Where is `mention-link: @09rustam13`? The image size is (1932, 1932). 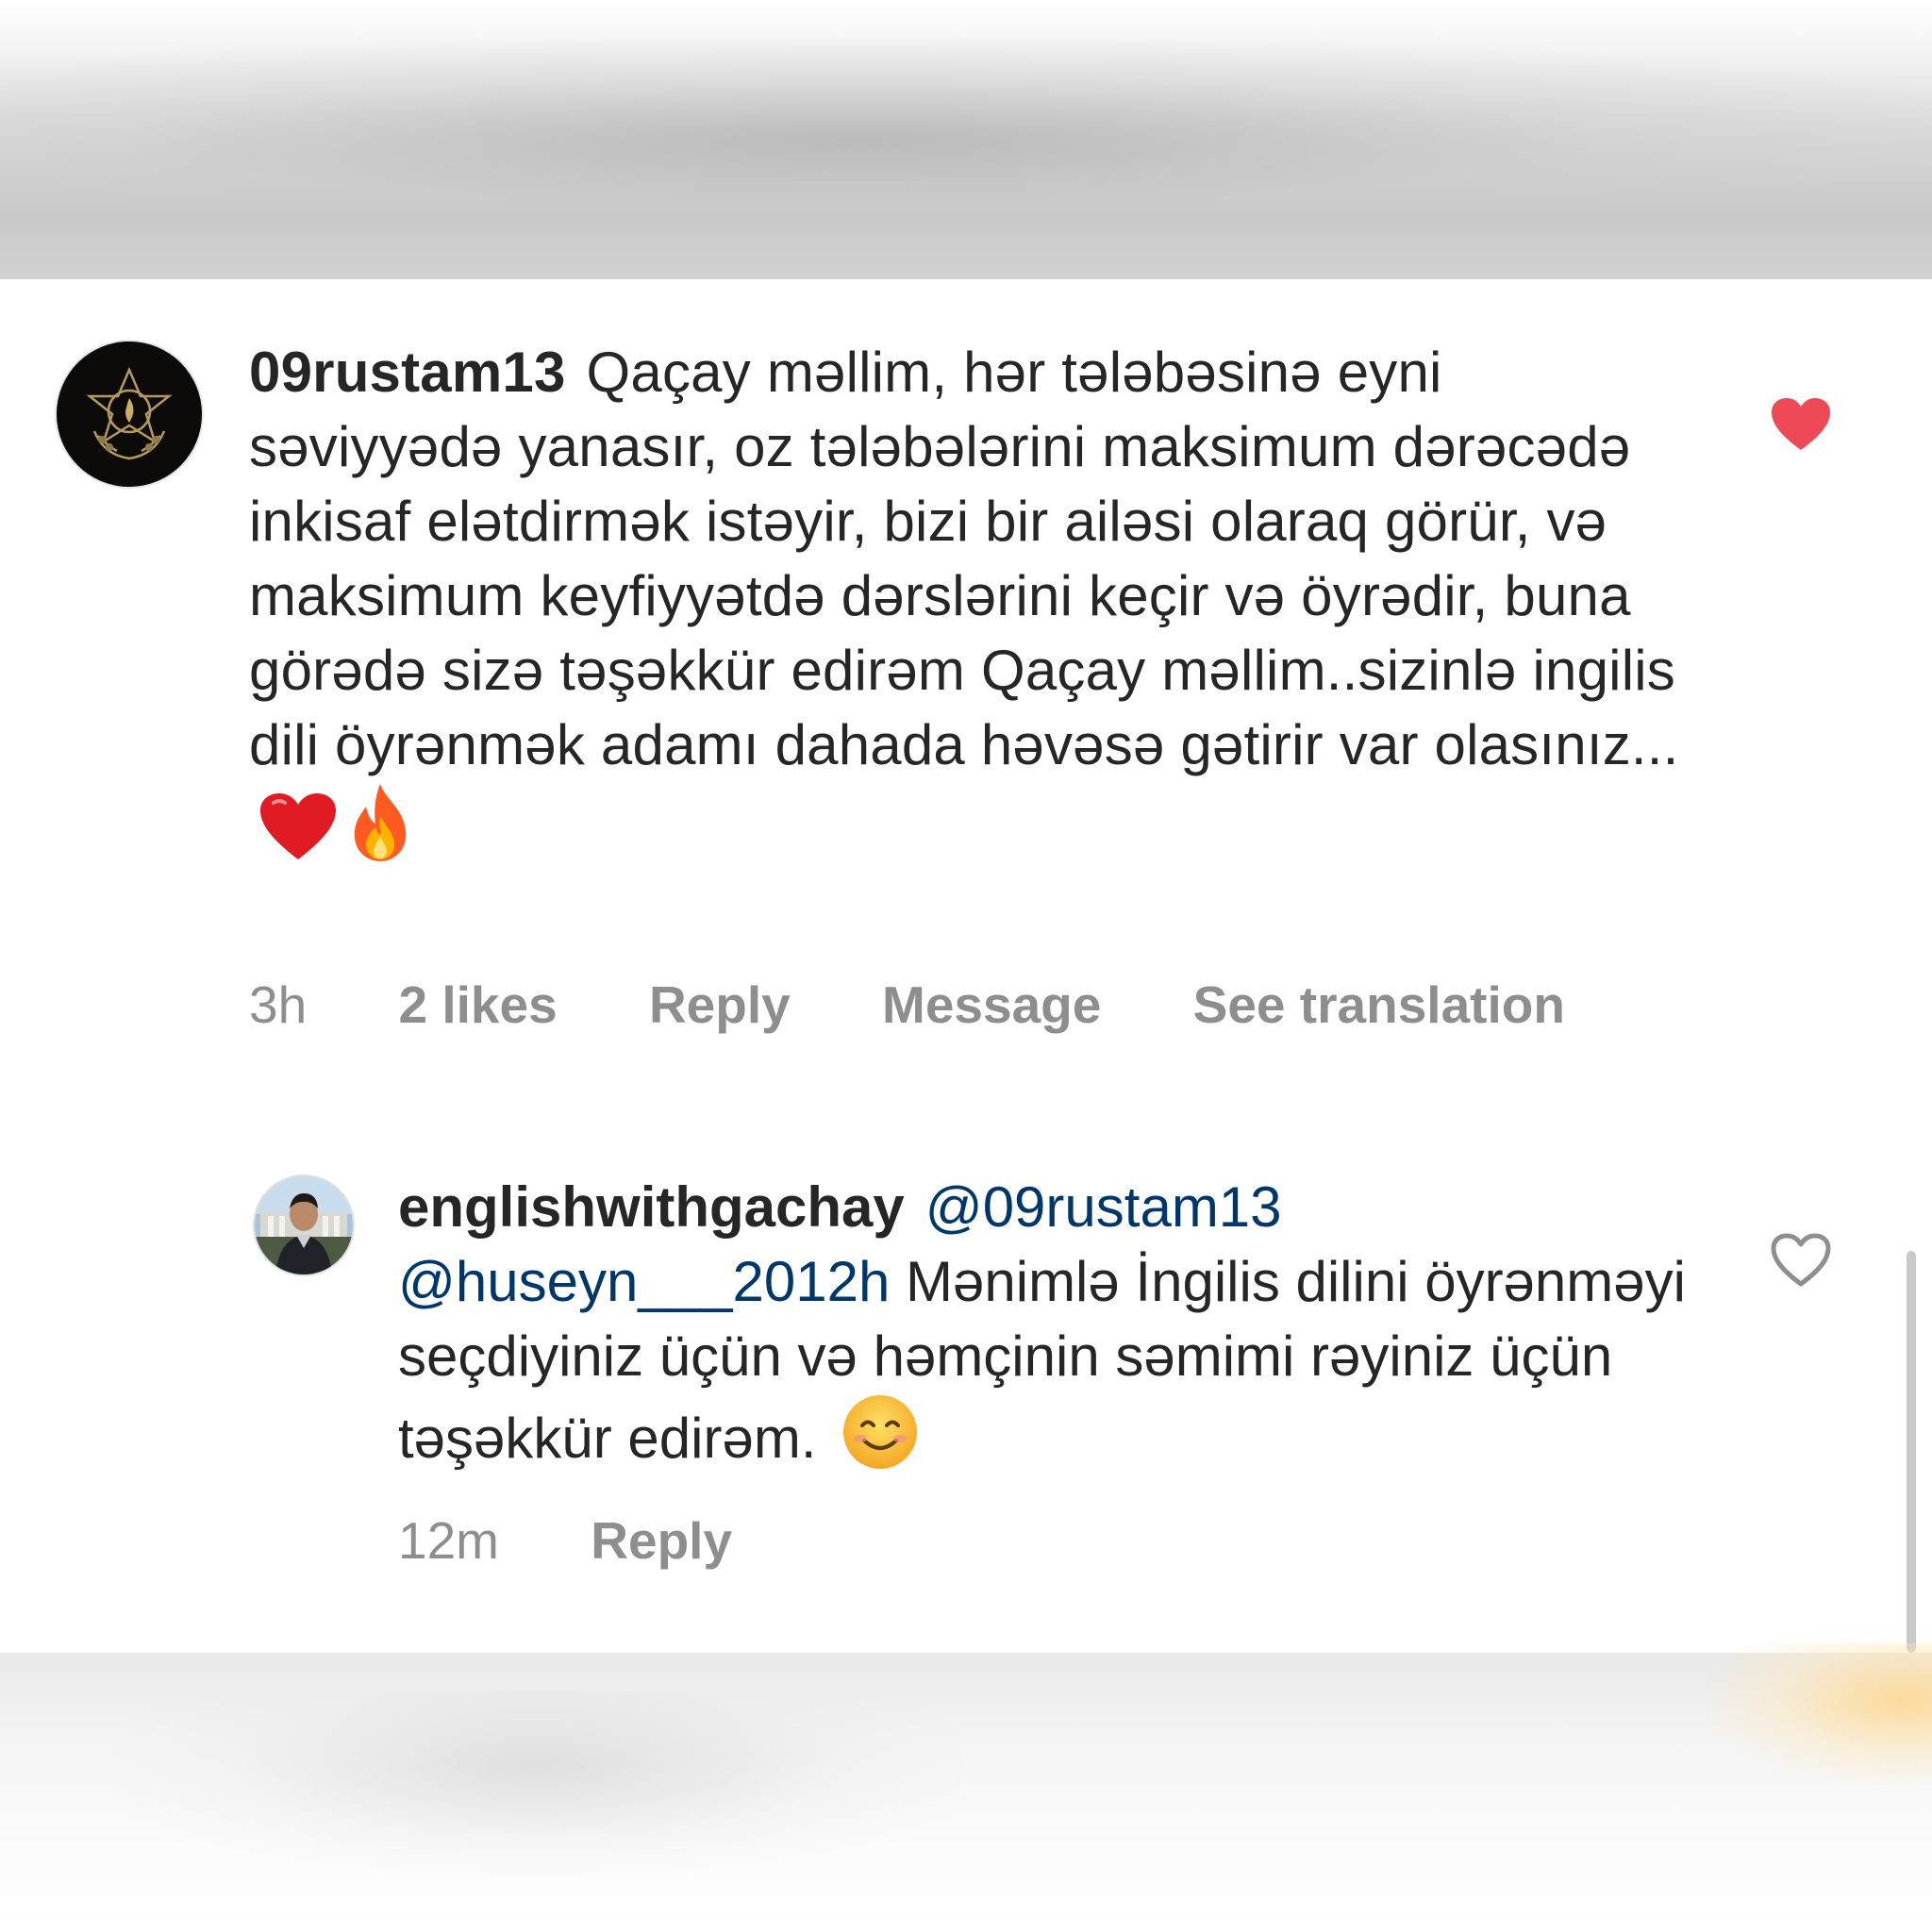 mention-link: @09rustam13 is located at coordinates (1103, 1207).